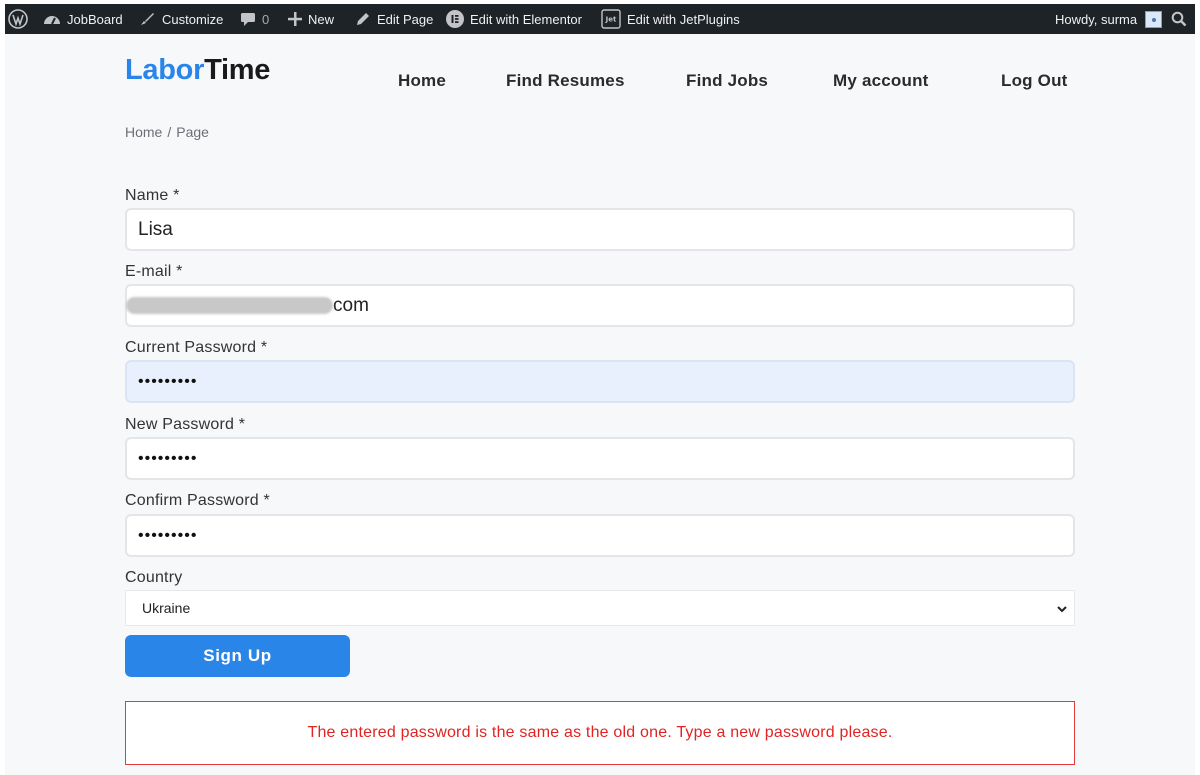 The height and width of the screenshot is (775, 1200). Describe the element at coordinates (600, 229) in the screenshot. I see `name-field: Lisa` at that location.